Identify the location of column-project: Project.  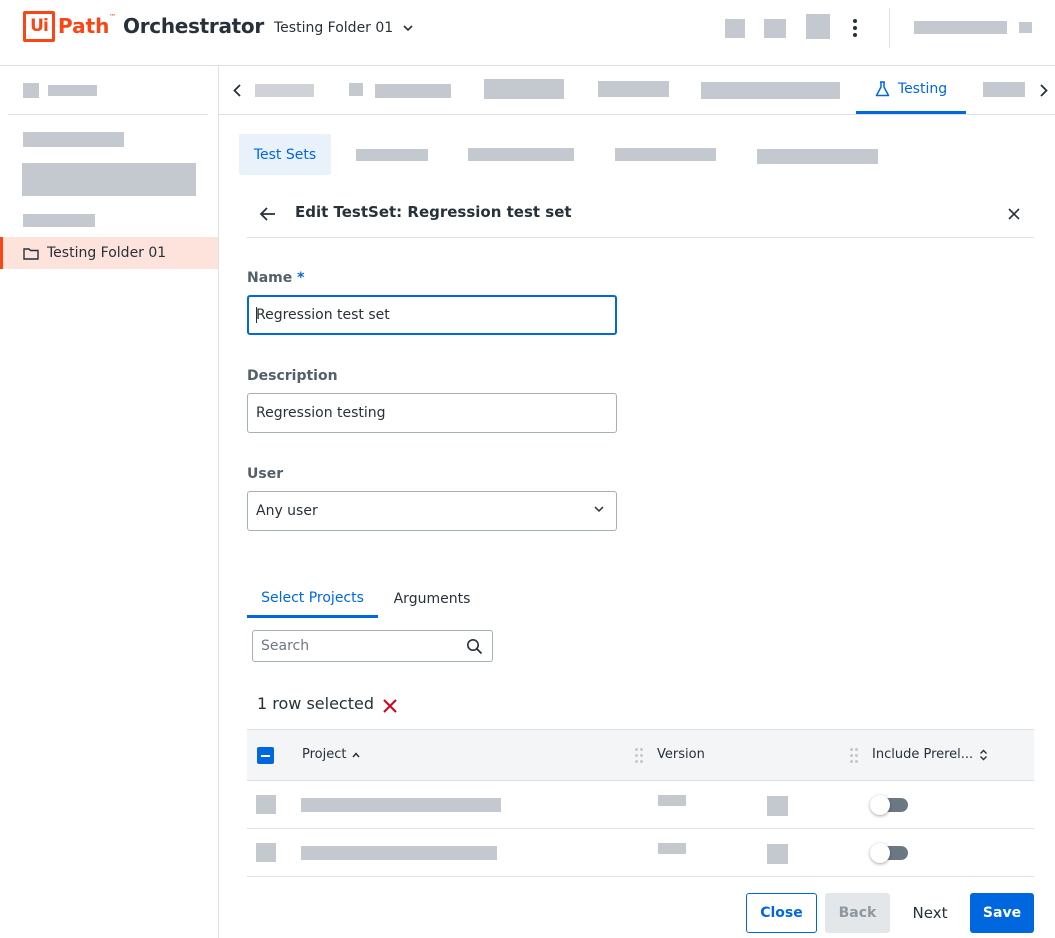
(331, 754).